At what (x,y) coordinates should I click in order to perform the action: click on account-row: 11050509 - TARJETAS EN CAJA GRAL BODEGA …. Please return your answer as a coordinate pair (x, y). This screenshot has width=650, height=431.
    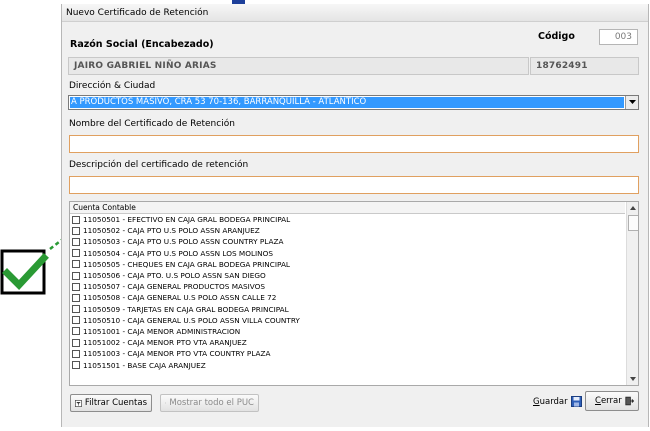
    Looking at the image, I should click on (347, 309).